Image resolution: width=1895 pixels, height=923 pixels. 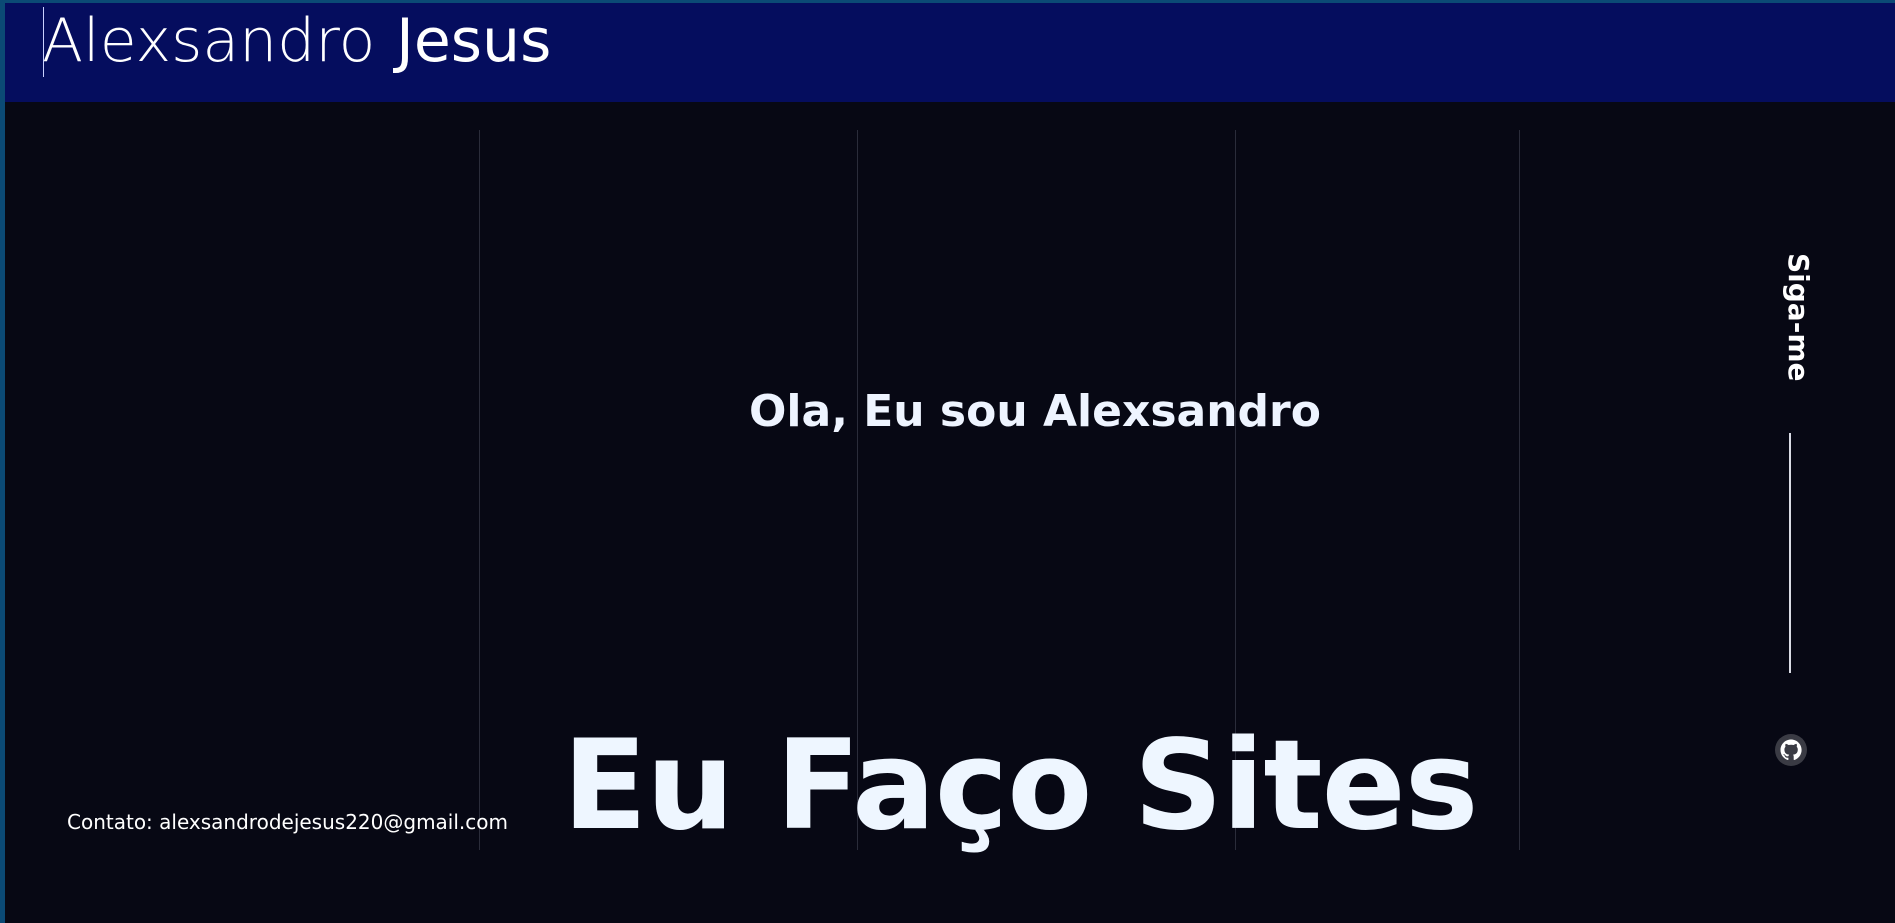 I want to click on follow-me: Siga-me, so click(x=1797, y=323).